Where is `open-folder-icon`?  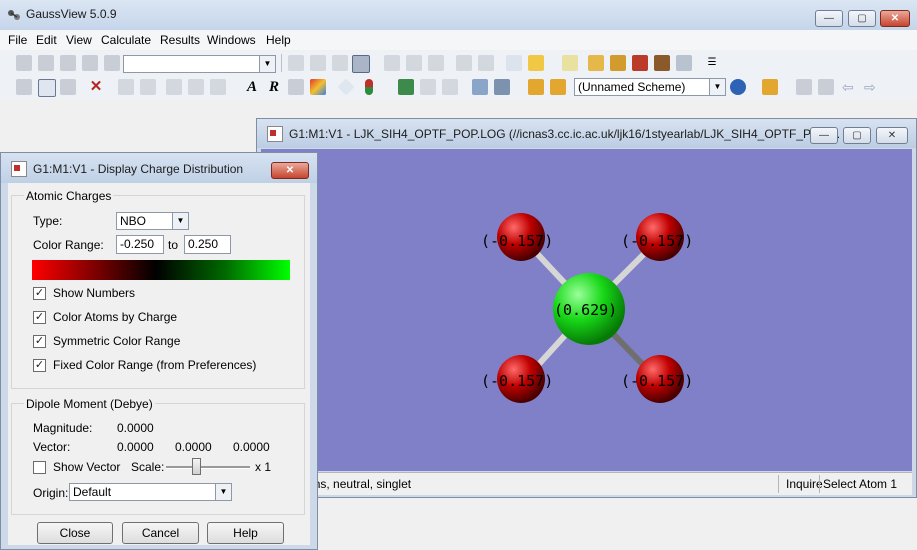 open-folder-icon is located at coordinates (596, 63).